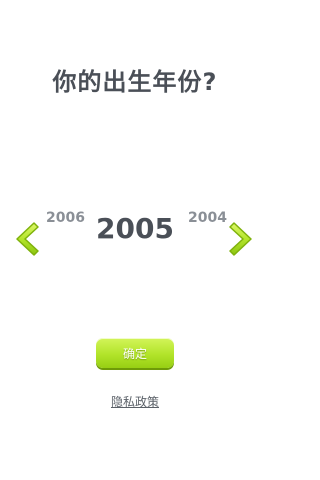 The height and width of the screenshot is (480, 320). Describe the element at coordinates (135, 82) in the screenshot. I see `page-title: 你的出生年份?` at that location.